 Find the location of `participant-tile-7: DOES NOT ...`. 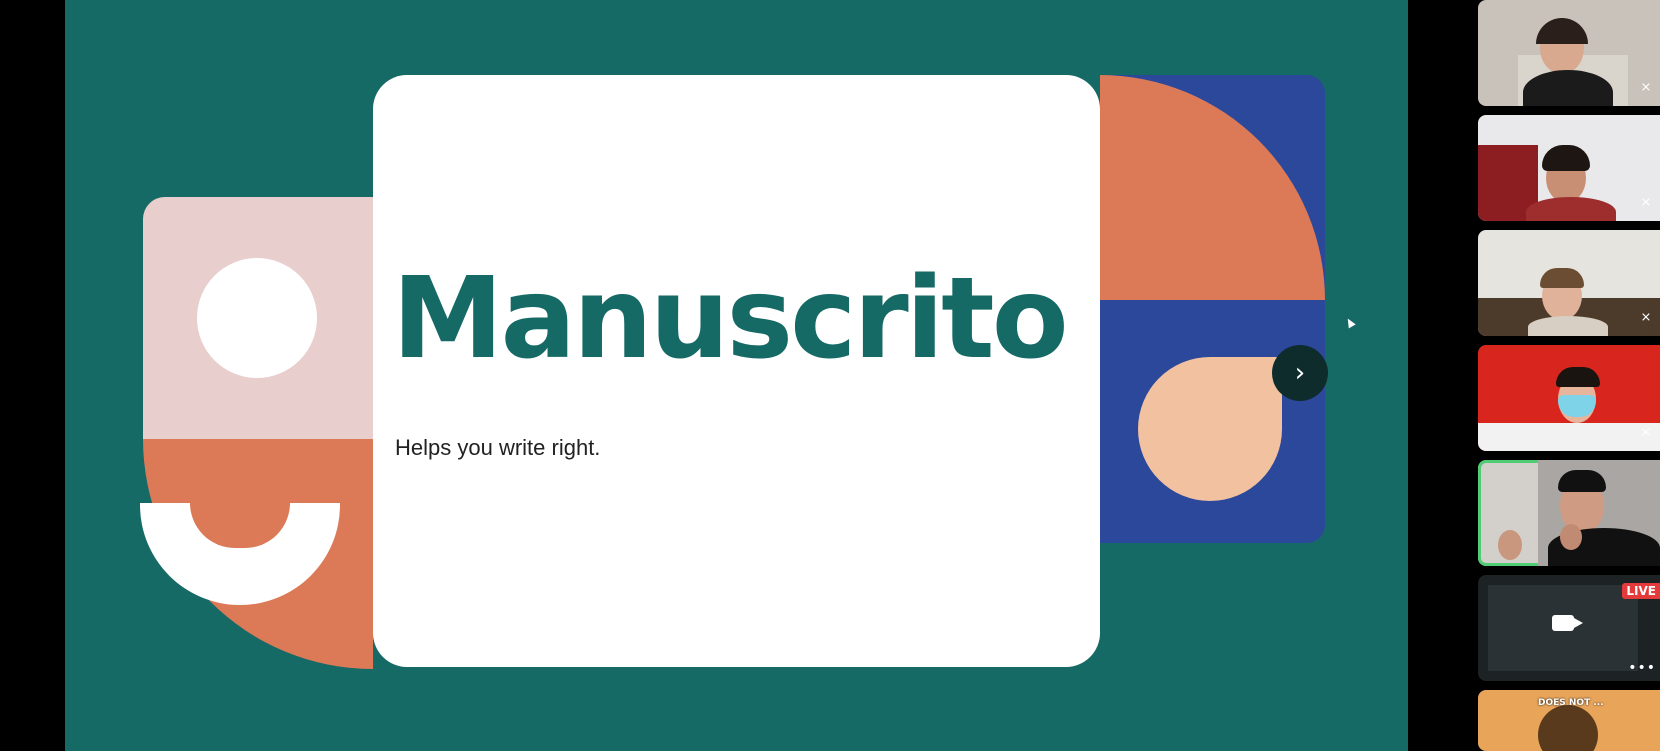

participant-tile-7: DOES NOT ... is located at coordinates (1569, 720).